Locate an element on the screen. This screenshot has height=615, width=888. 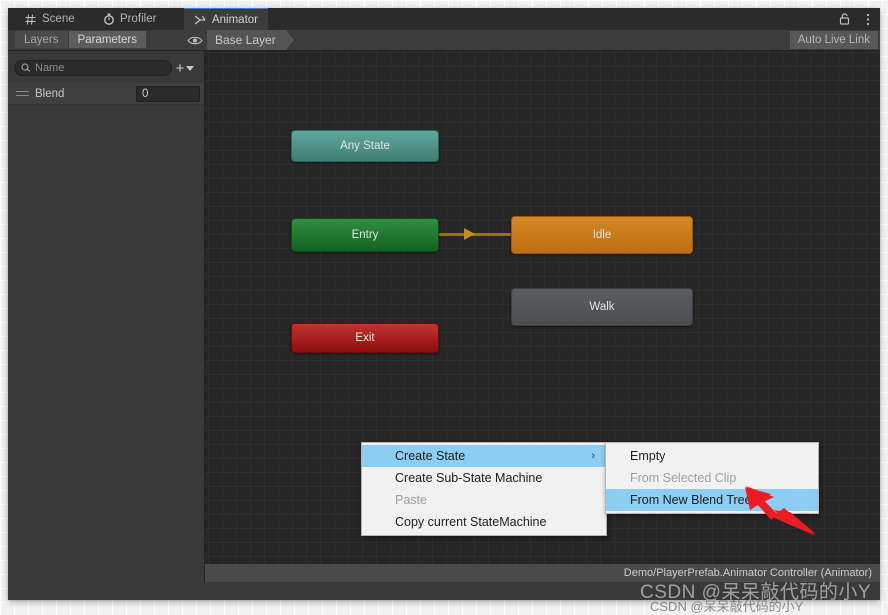
transition-arrowhead-icon is located at coordinates (469, 234).